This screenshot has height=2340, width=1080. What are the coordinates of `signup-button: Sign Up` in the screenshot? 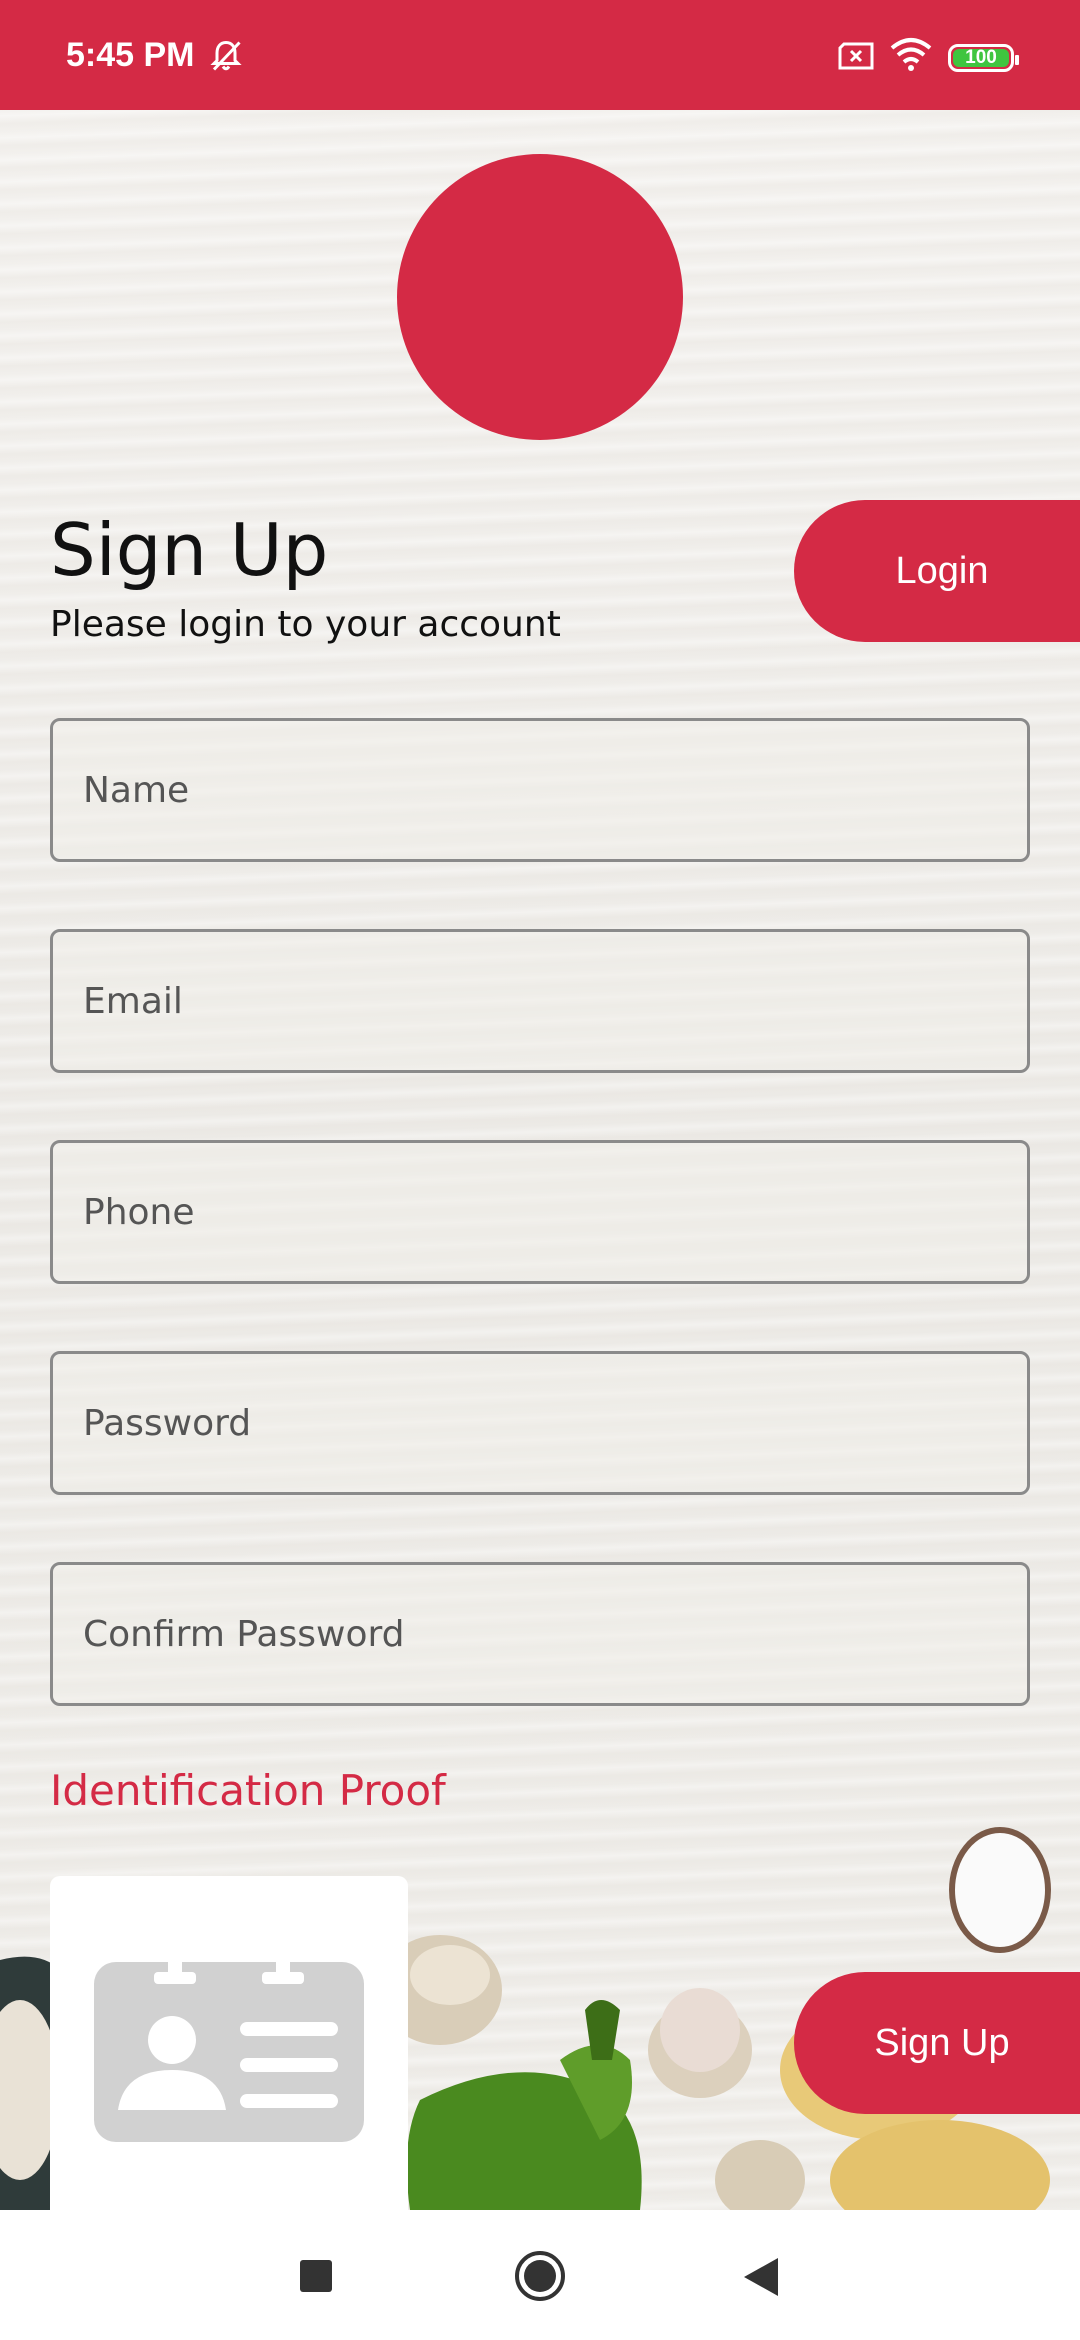 It's located at (937, 2043).